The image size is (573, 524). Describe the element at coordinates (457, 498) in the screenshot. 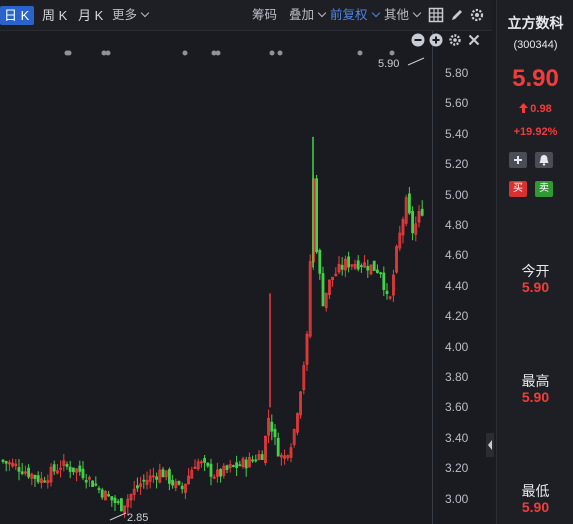

I see `y-tick-label: 3.00` at that location.